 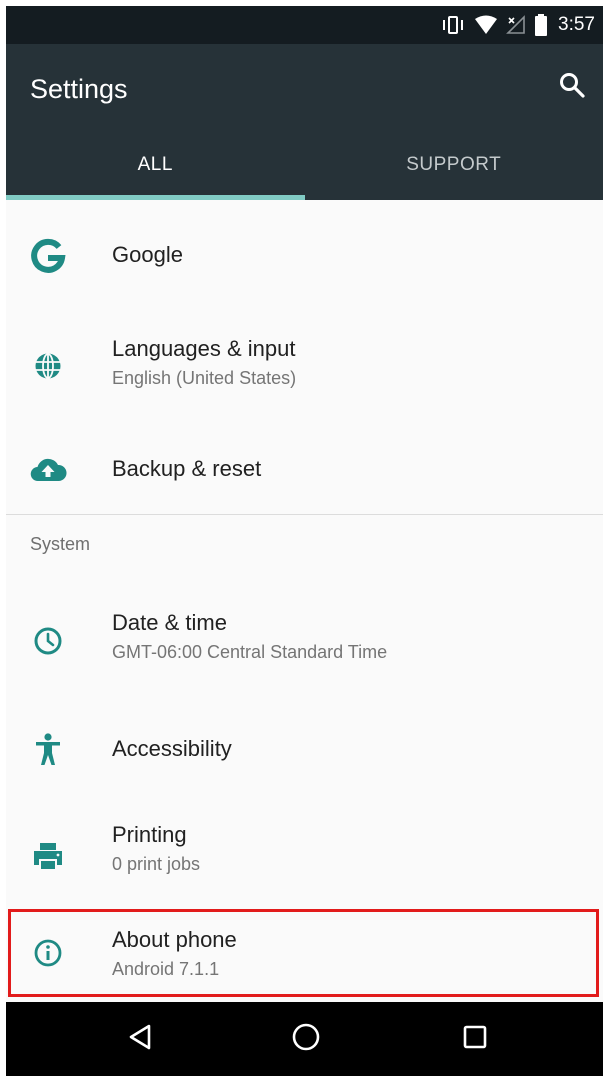 I want to click on clock-icon, so click(x=48, y=641).